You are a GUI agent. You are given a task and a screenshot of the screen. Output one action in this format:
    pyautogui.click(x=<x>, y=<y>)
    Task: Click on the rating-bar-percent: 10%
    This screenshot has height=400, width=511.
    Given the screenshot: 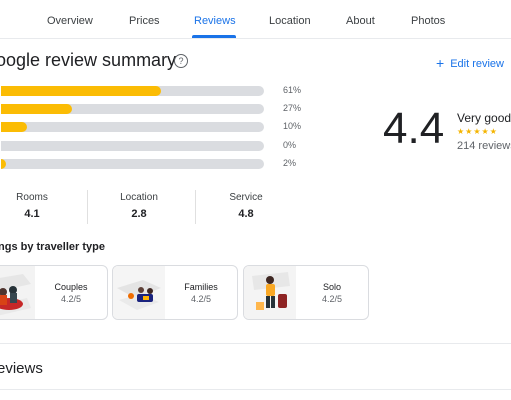 What is the action you would take?
    pyautogui.click(x=292, y=126)
    